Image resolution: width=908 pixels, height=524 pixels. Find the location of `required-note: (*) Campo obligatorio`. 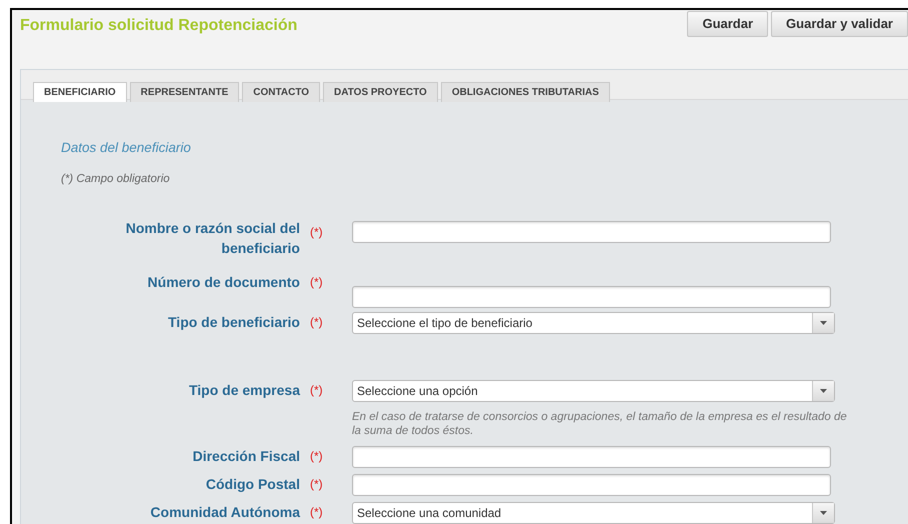

required-note: (*) Campo obligatorio is located at coordinates (116, 179).